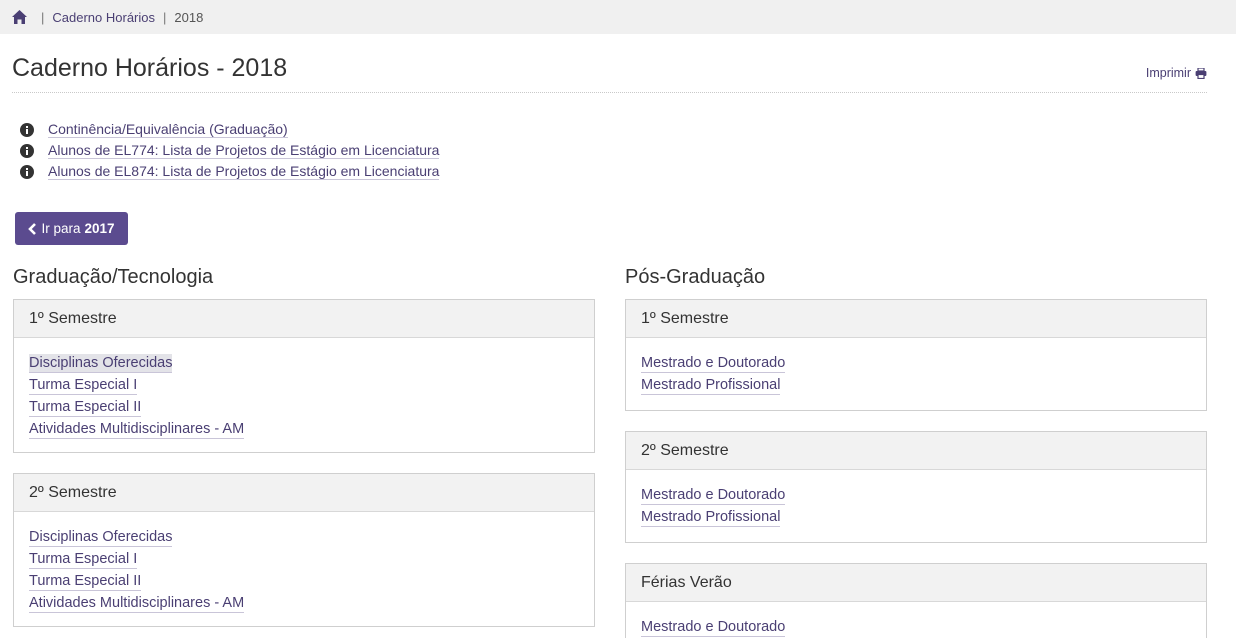  What do you see at coordinates (618, 17) in the screenshot?
I see `breadcrumb: | Caderno Horários | 2018` at bounding box center [618, 17].